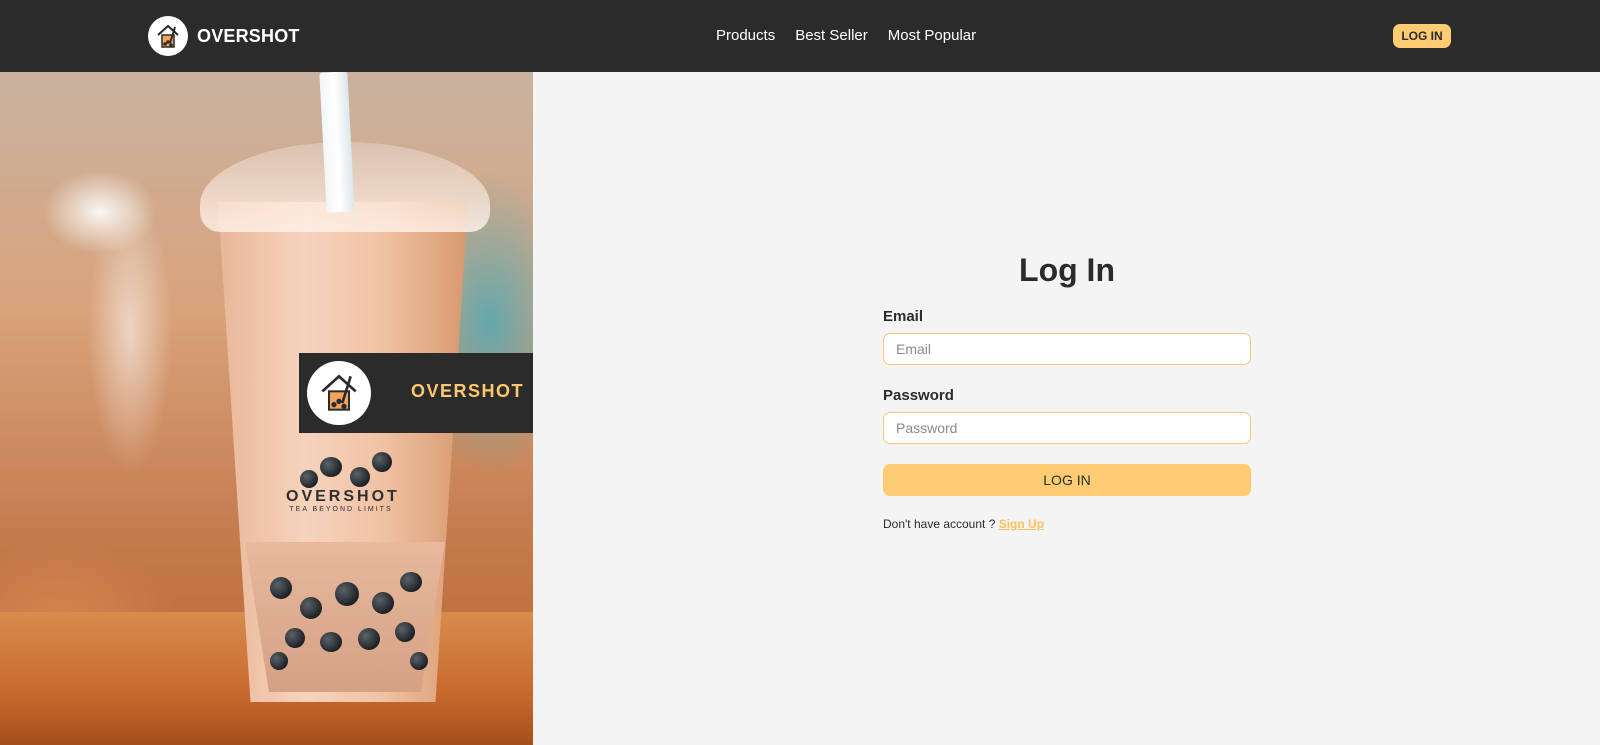 This screenshot has width=1600, height=745. Describe the element at coordinates (1067, 270) in the screenshot. I see `page-title: Log In` at that location.